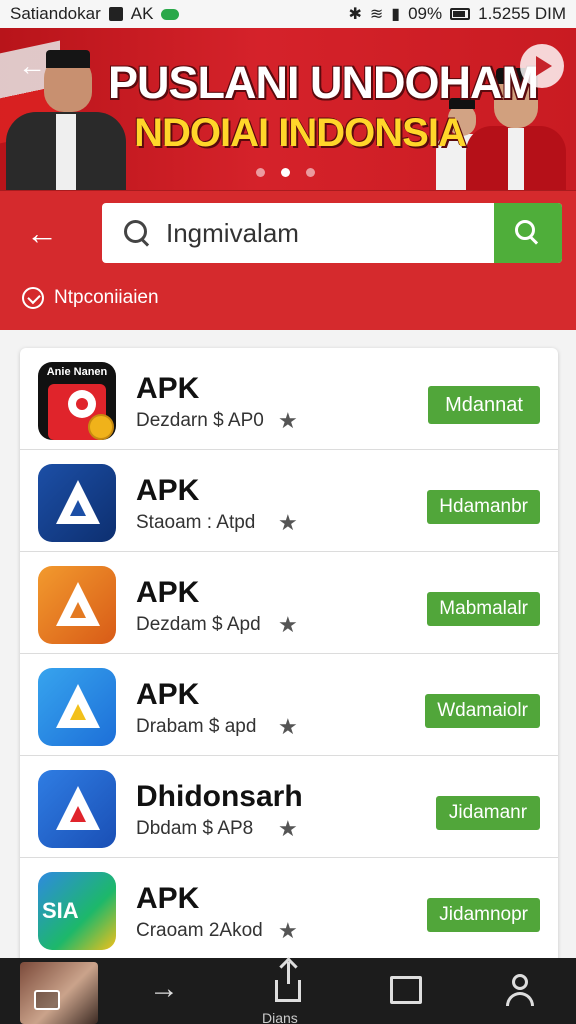 Image resolution: width=576 pixels, height=1024 pixels. I want to click on app-subtitle: Drabam $ apd, so click(196, 726).